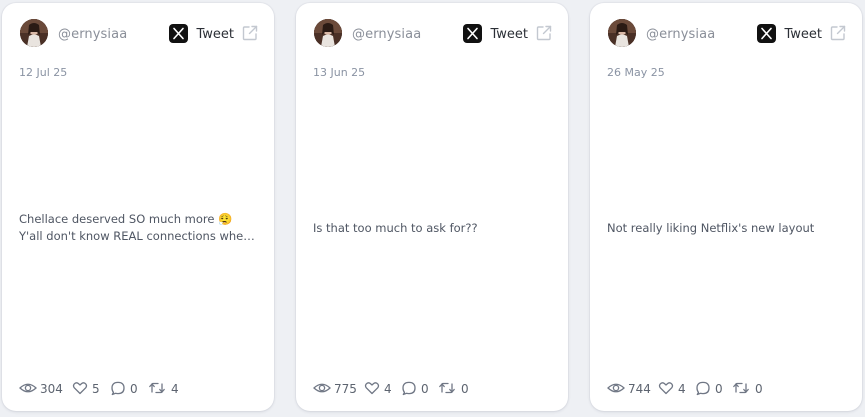  I want to click on tweet-date: 12 Jul 25, so click(43, 72).